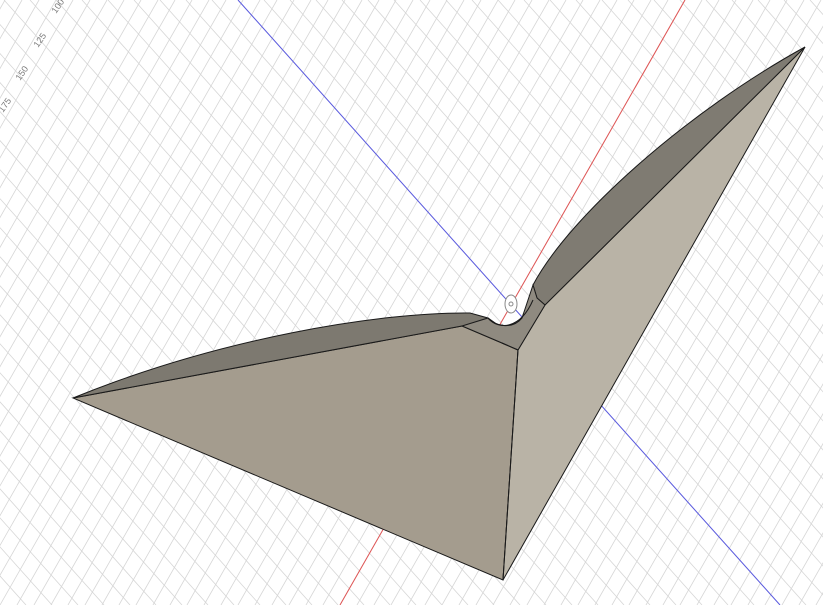 Image resolution: width=823 pixels, height=605 pixels. Describe the element at coordinates (57, 7) in the screenshot. I see `ruler-label-100: 100` at that location.